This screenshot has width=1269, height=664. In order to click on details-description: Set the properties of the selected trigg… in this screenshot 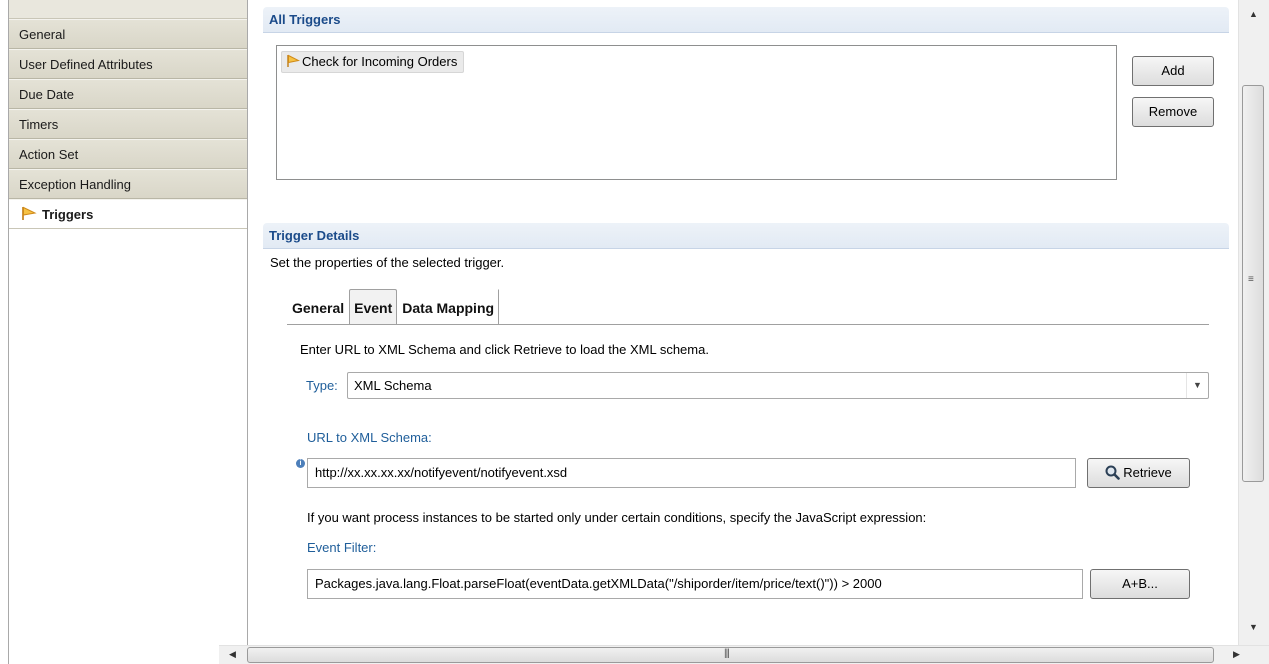, I will do `click(387, 262)`.